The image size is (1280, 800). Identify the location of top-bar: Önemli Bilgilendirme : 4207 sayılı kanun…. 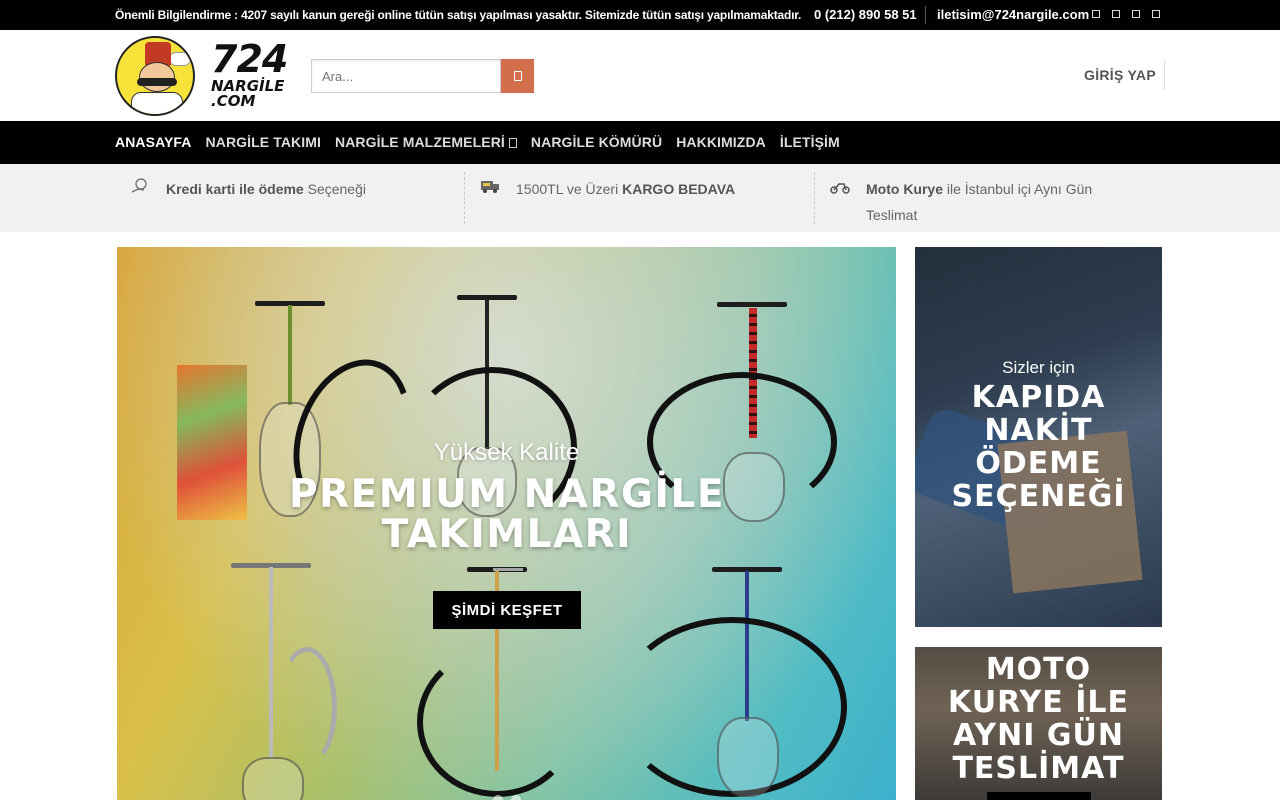
(640, 15).